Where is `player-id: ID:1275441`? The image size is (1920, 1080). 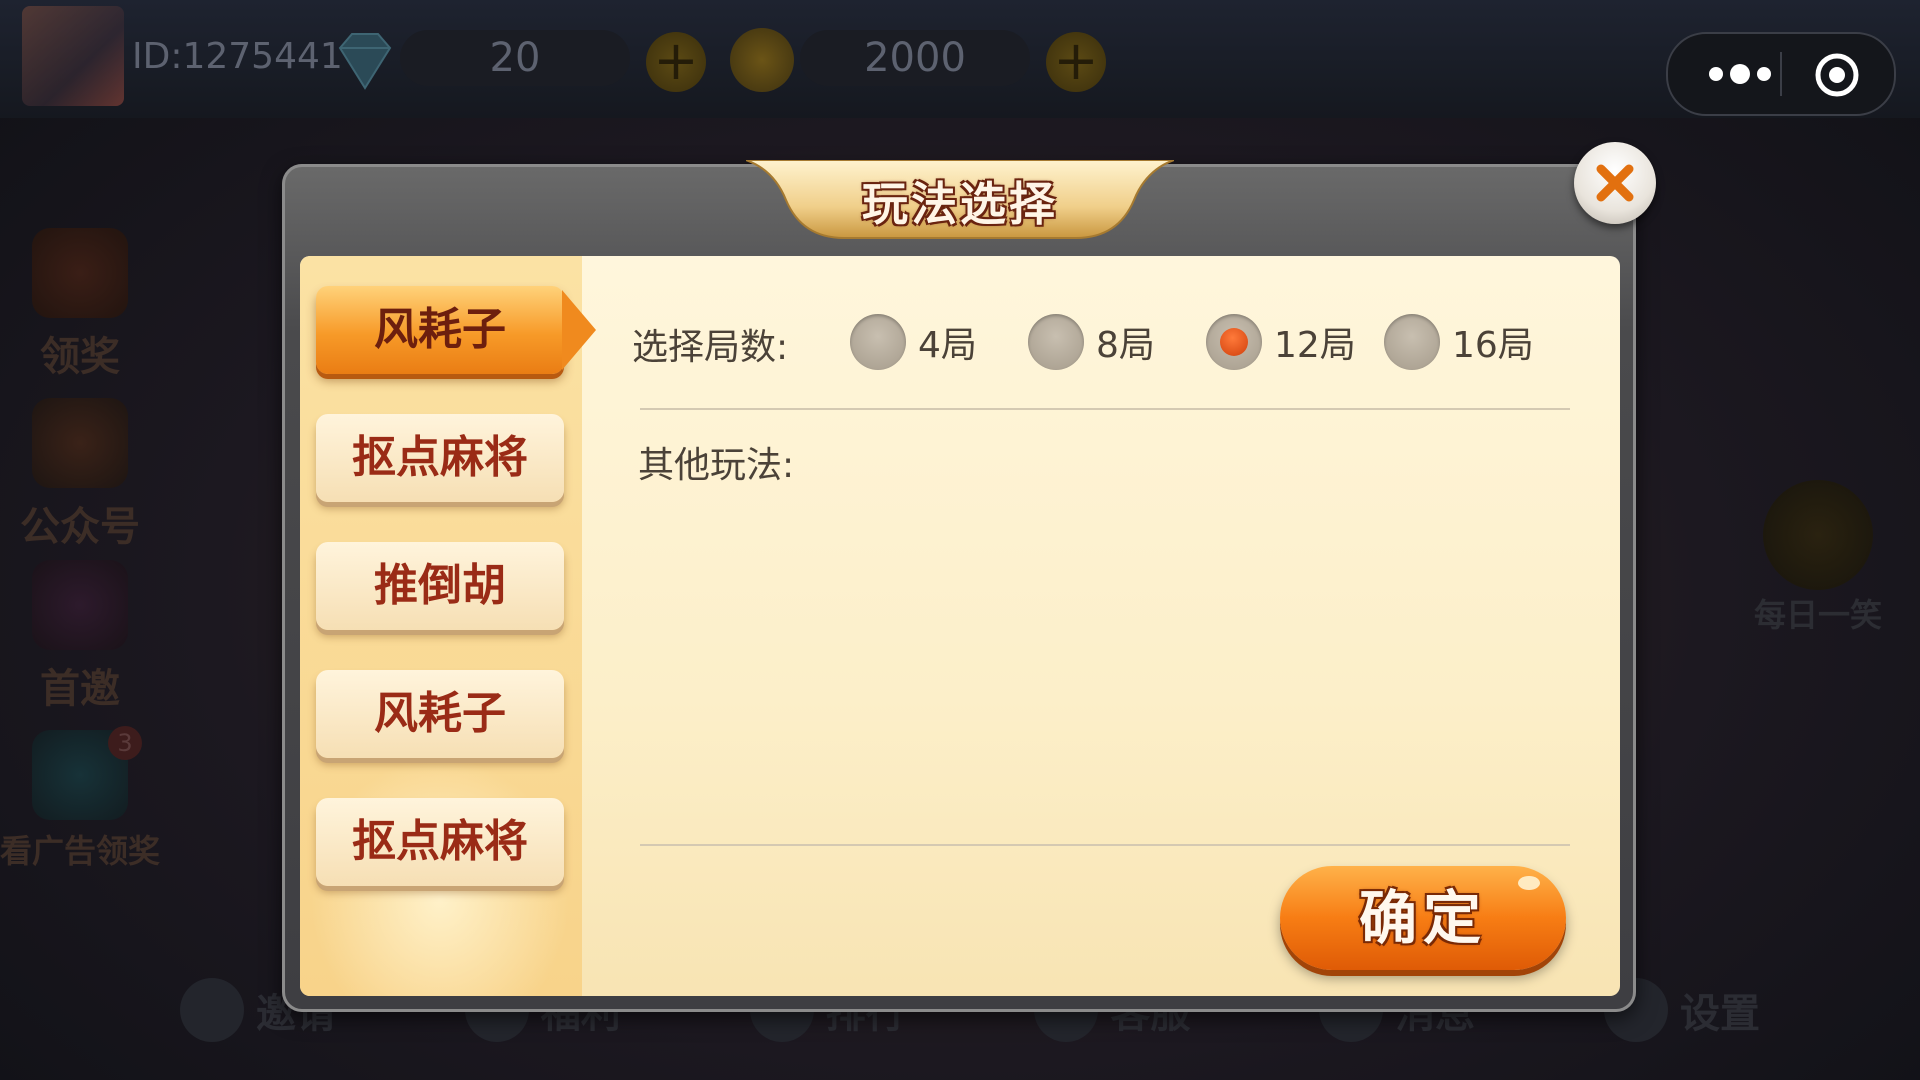
player-id: ID:1275441 is located at coordinates (237, 56).